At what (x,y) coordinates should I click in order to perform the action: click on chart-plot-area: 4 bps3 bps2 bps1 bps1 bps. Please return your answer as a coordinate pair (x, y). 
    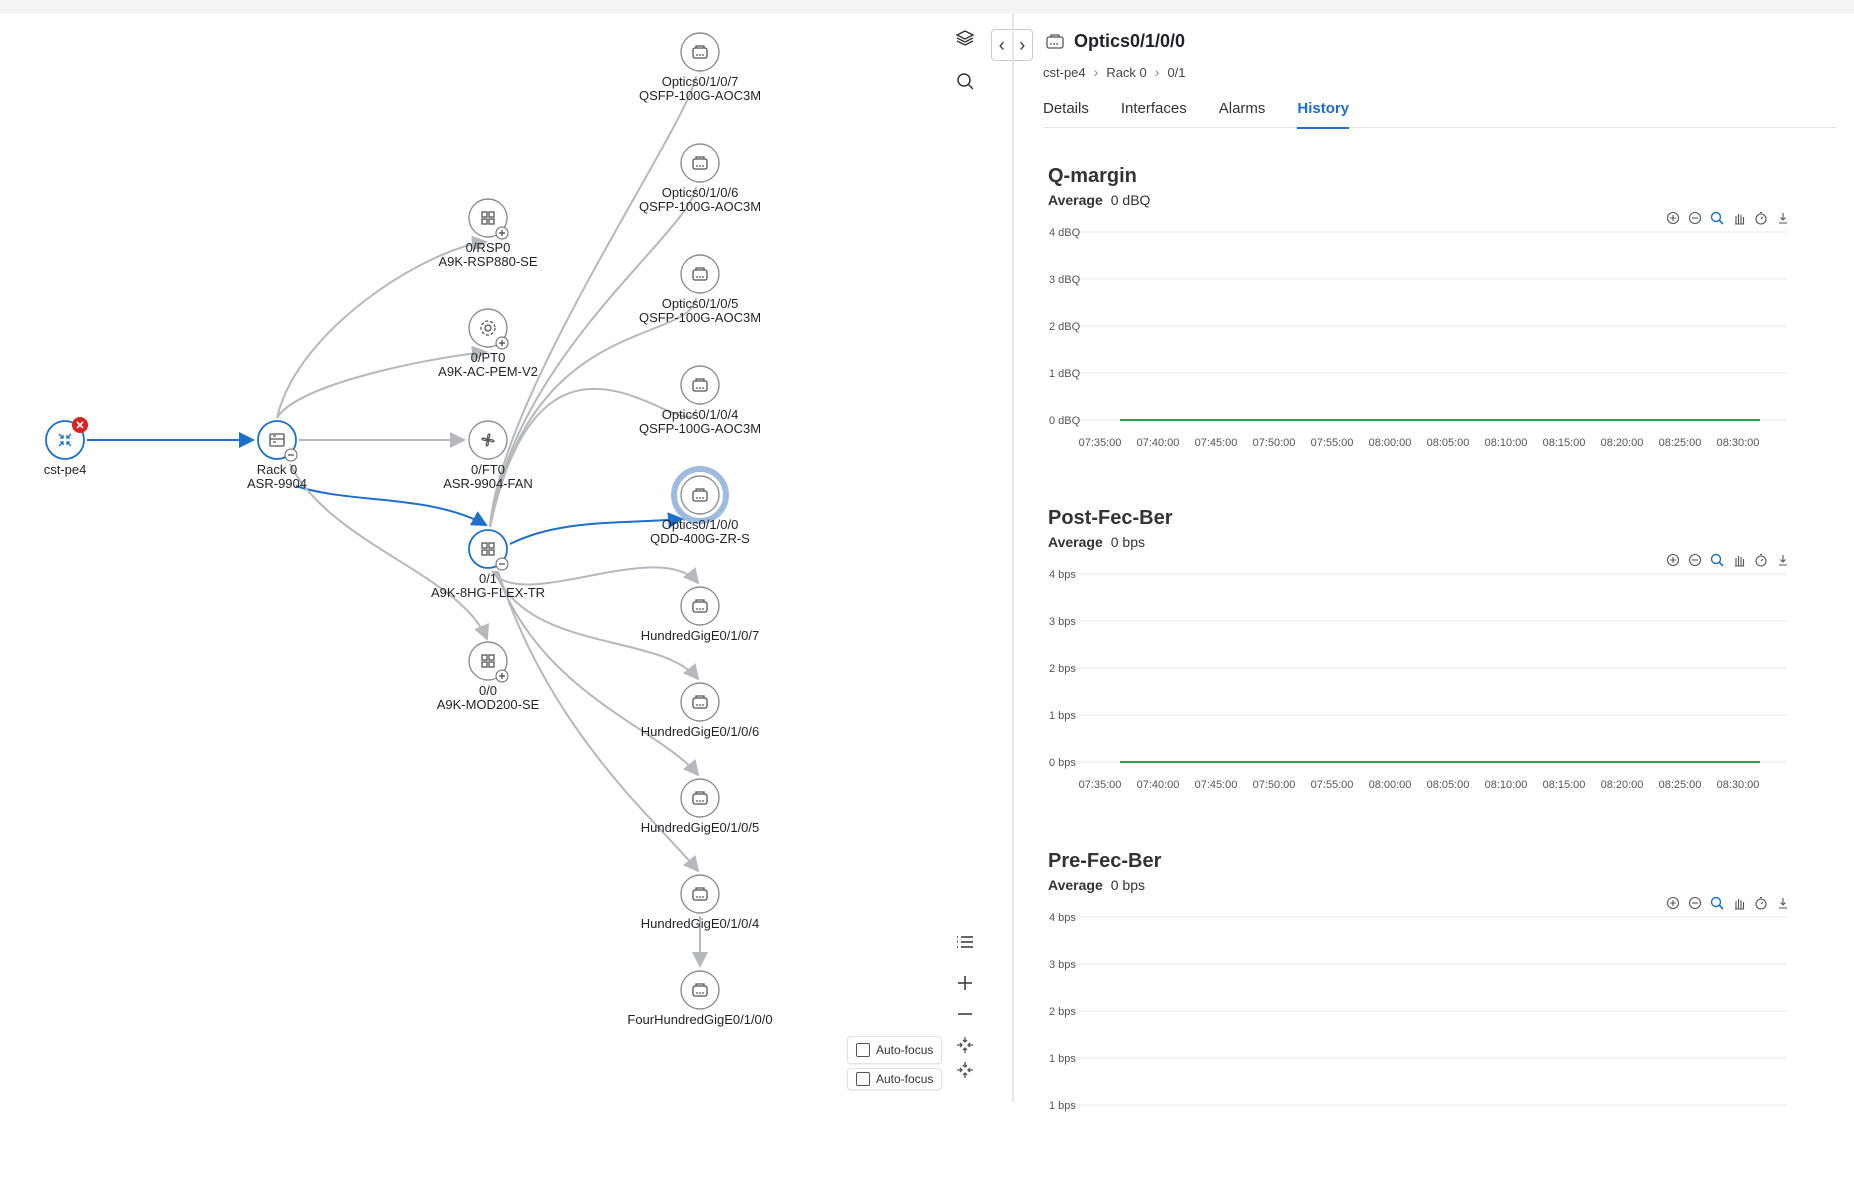
    Looking at the image, I should click on (1414, 1030).